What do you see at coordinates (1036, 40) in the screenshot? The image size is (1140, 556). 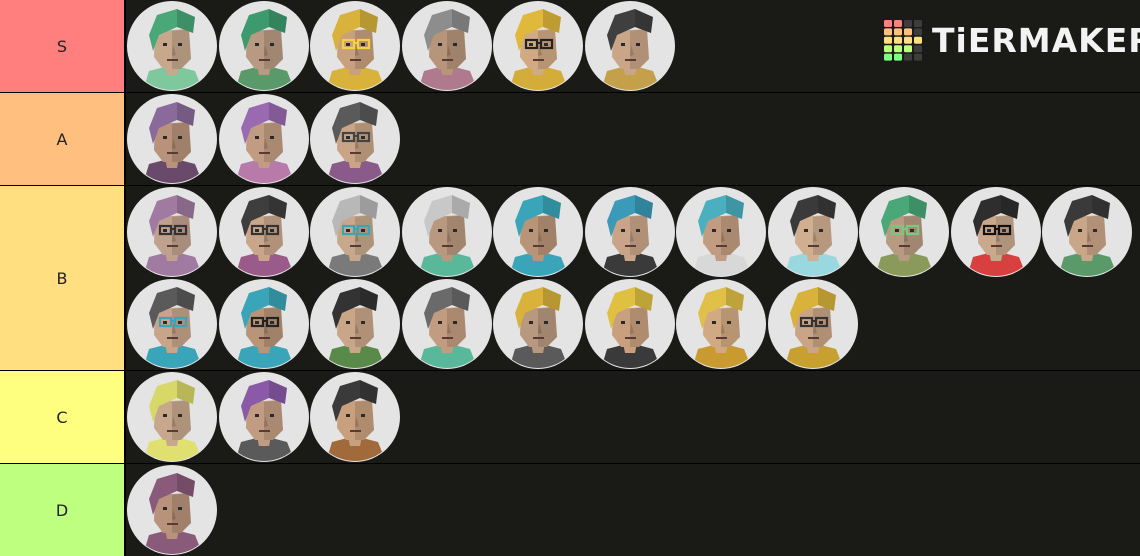 I see `logo-text: TiERMAKER` at bounding box center [1036, 40].